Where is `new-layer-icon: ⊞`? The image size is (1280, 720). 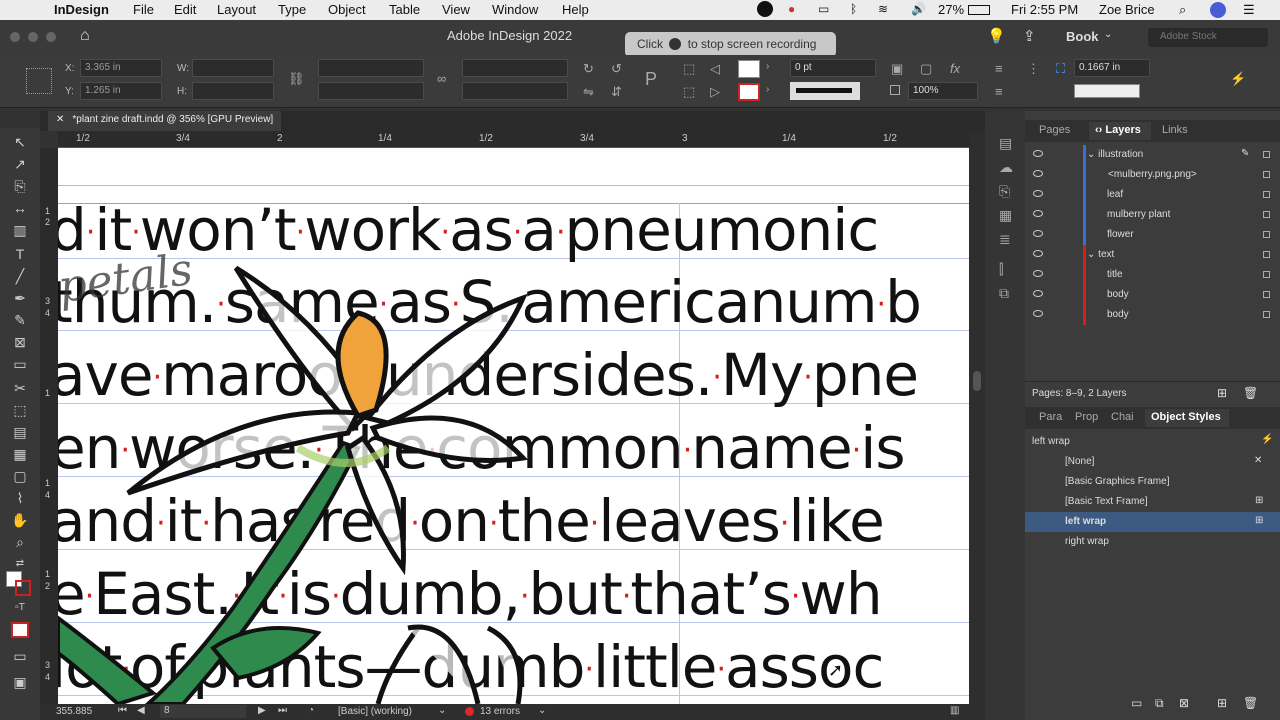 new-layer-icon: ⊞ is located at coordinates (1222, 393).